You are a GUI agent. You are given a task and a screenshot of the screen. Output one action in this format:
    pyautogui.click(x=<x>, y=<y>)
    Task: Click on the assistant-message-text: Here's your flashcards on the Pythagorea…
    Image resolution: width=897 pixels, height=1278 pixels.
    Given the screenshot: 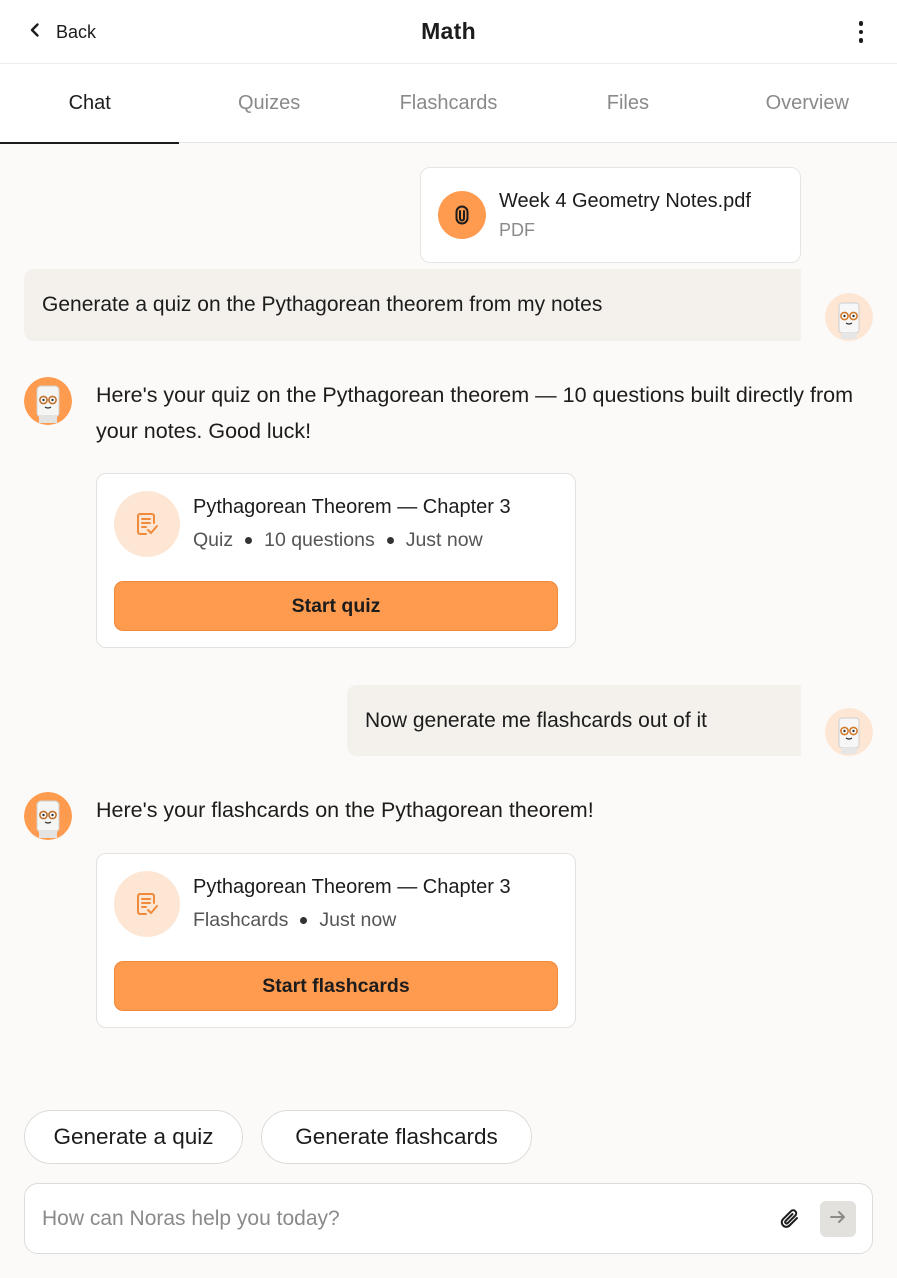 What is the action you would take?
    pyautogui.click(x=345, y=810)
    